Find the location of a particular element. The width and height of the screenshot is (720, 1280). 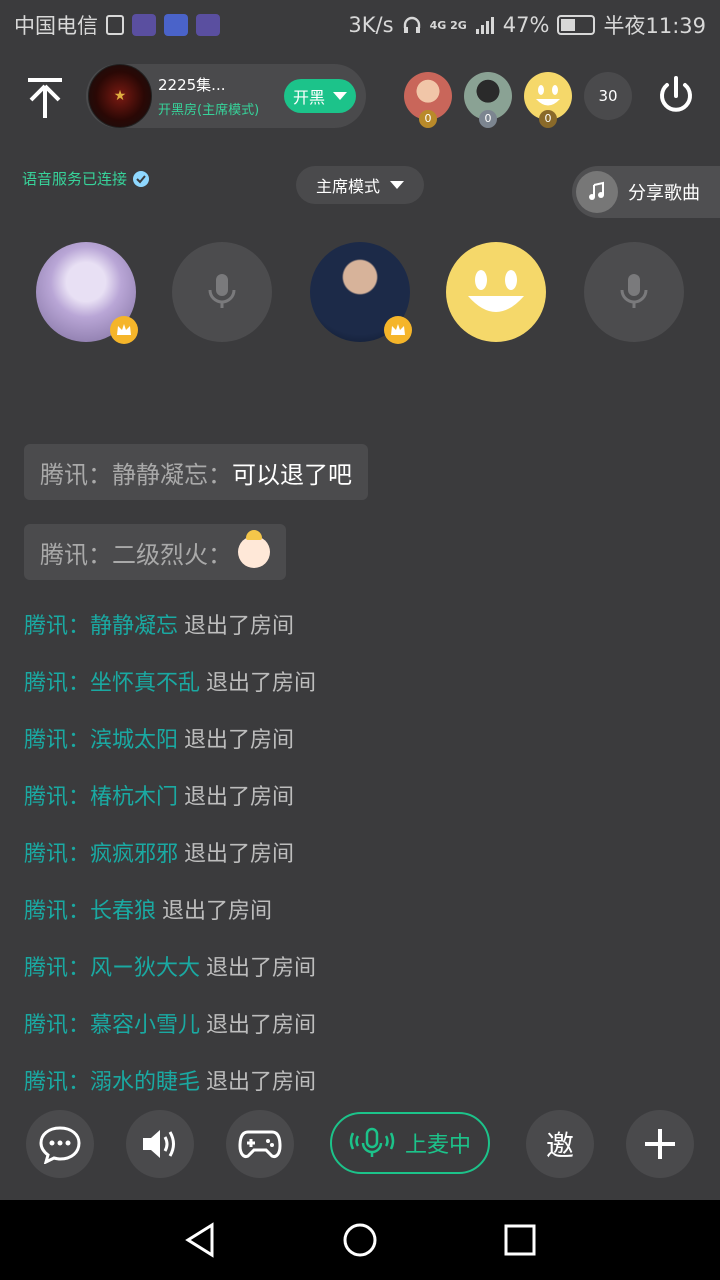

game-button is located at coordinates (260, 1144).